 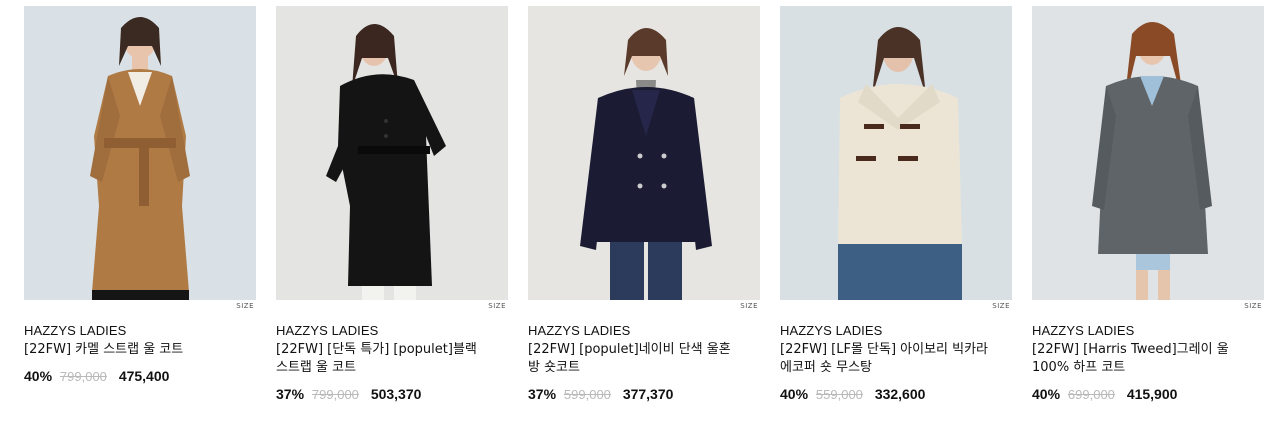 I want to click on original-price: 559,000, so click(x=839, y=394).